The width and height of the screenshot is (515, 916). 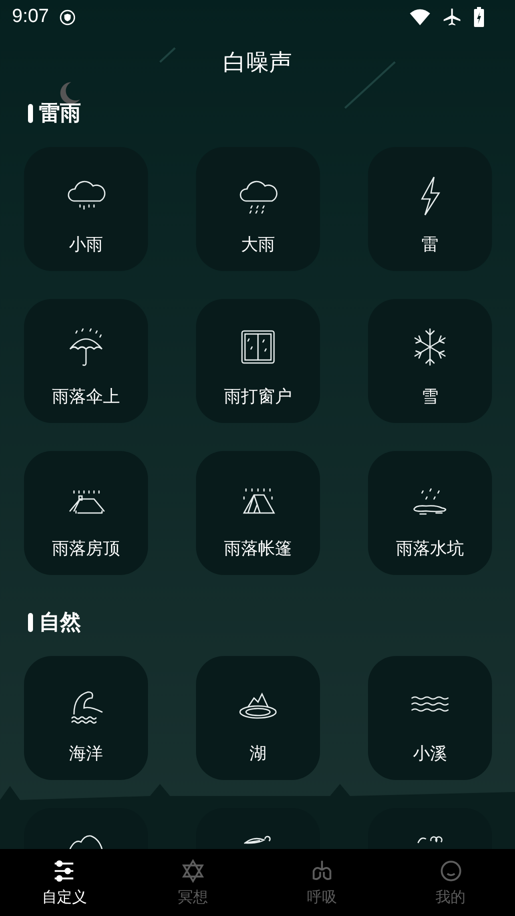 I want to click on wind-icon, so click(x=430, y=839).